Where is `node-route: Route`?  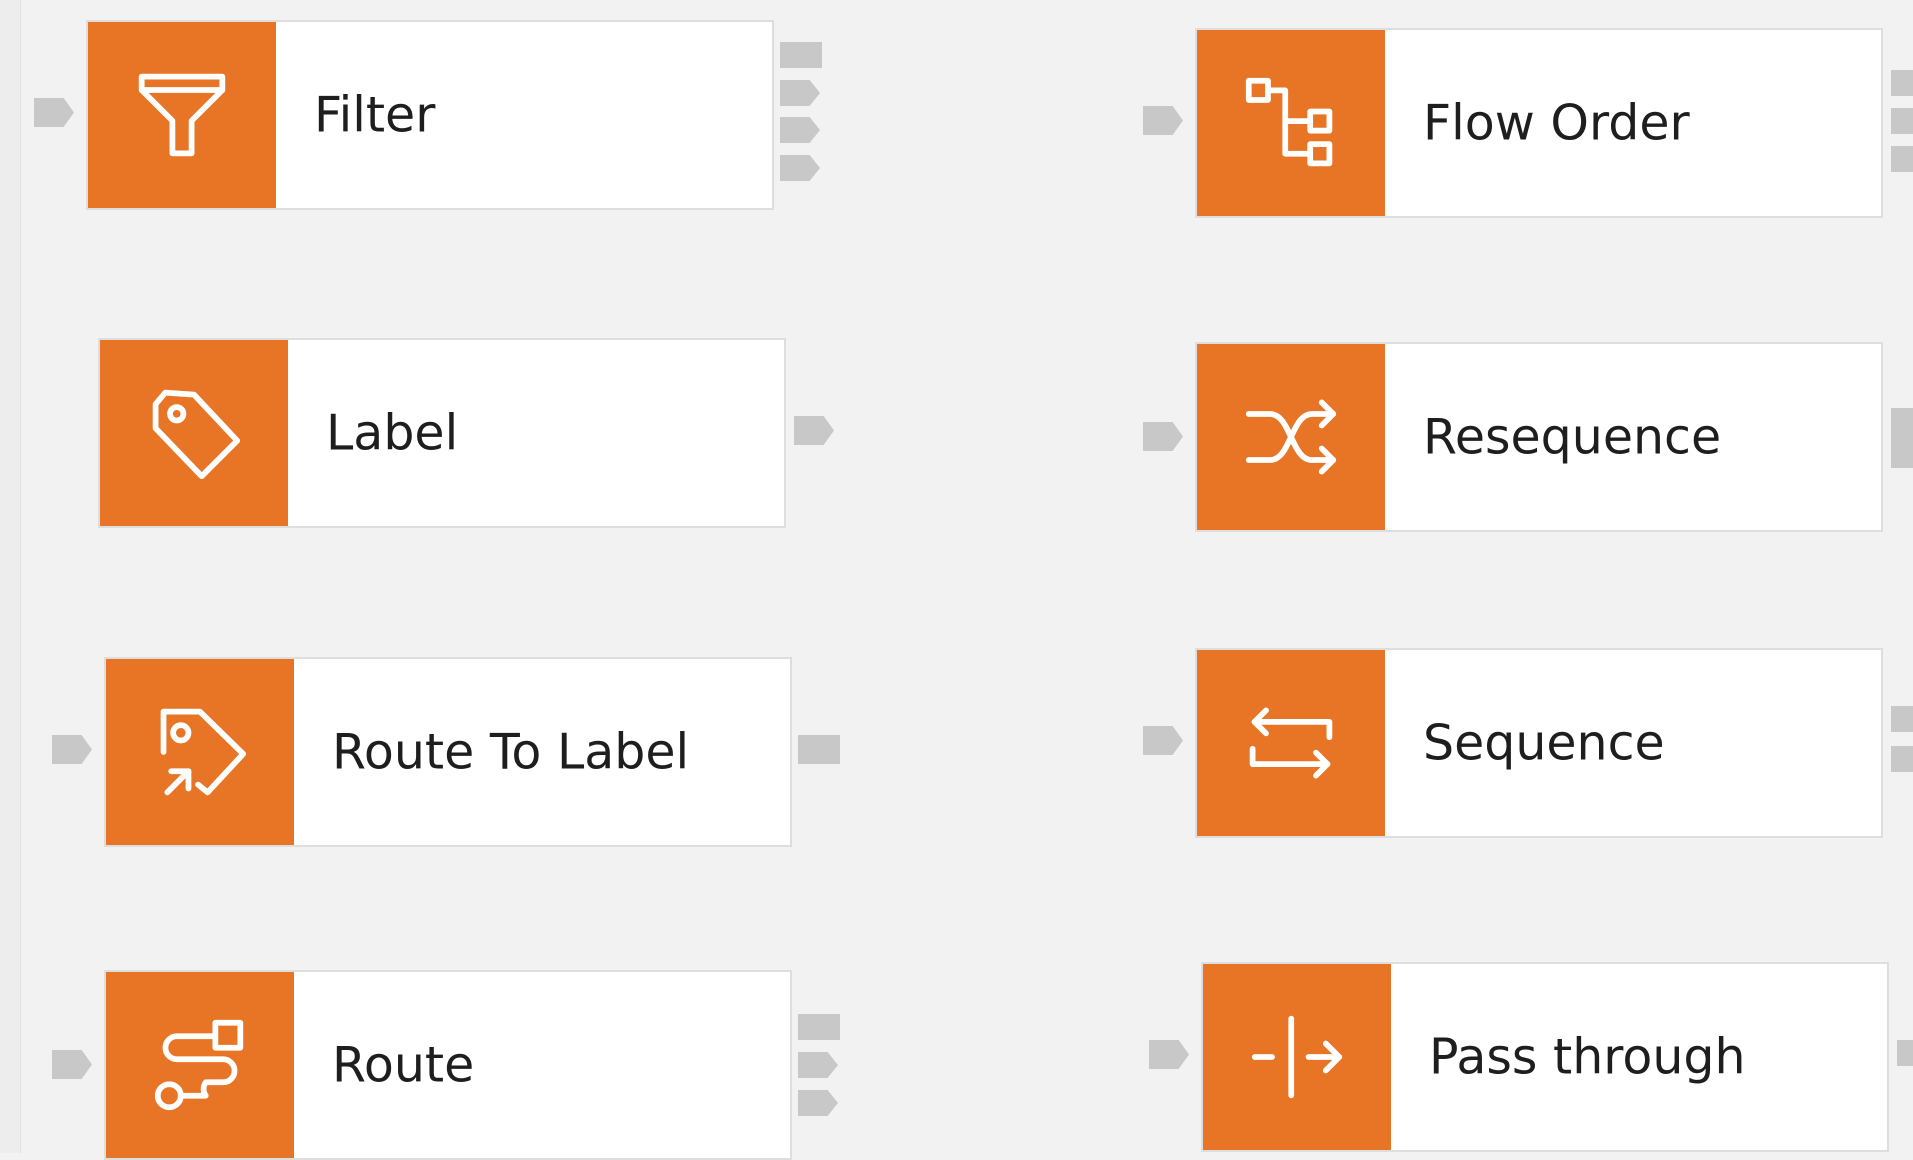 node-route: Route is located at coordinates (448, 1065).